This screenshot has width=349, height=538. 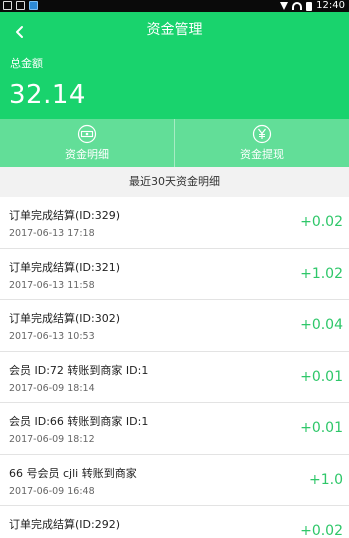 What do you see at coordinates (174, 182) in the screenshot?
I see `section-title: 最近30天资金明细` at bounding box center [174, 182].